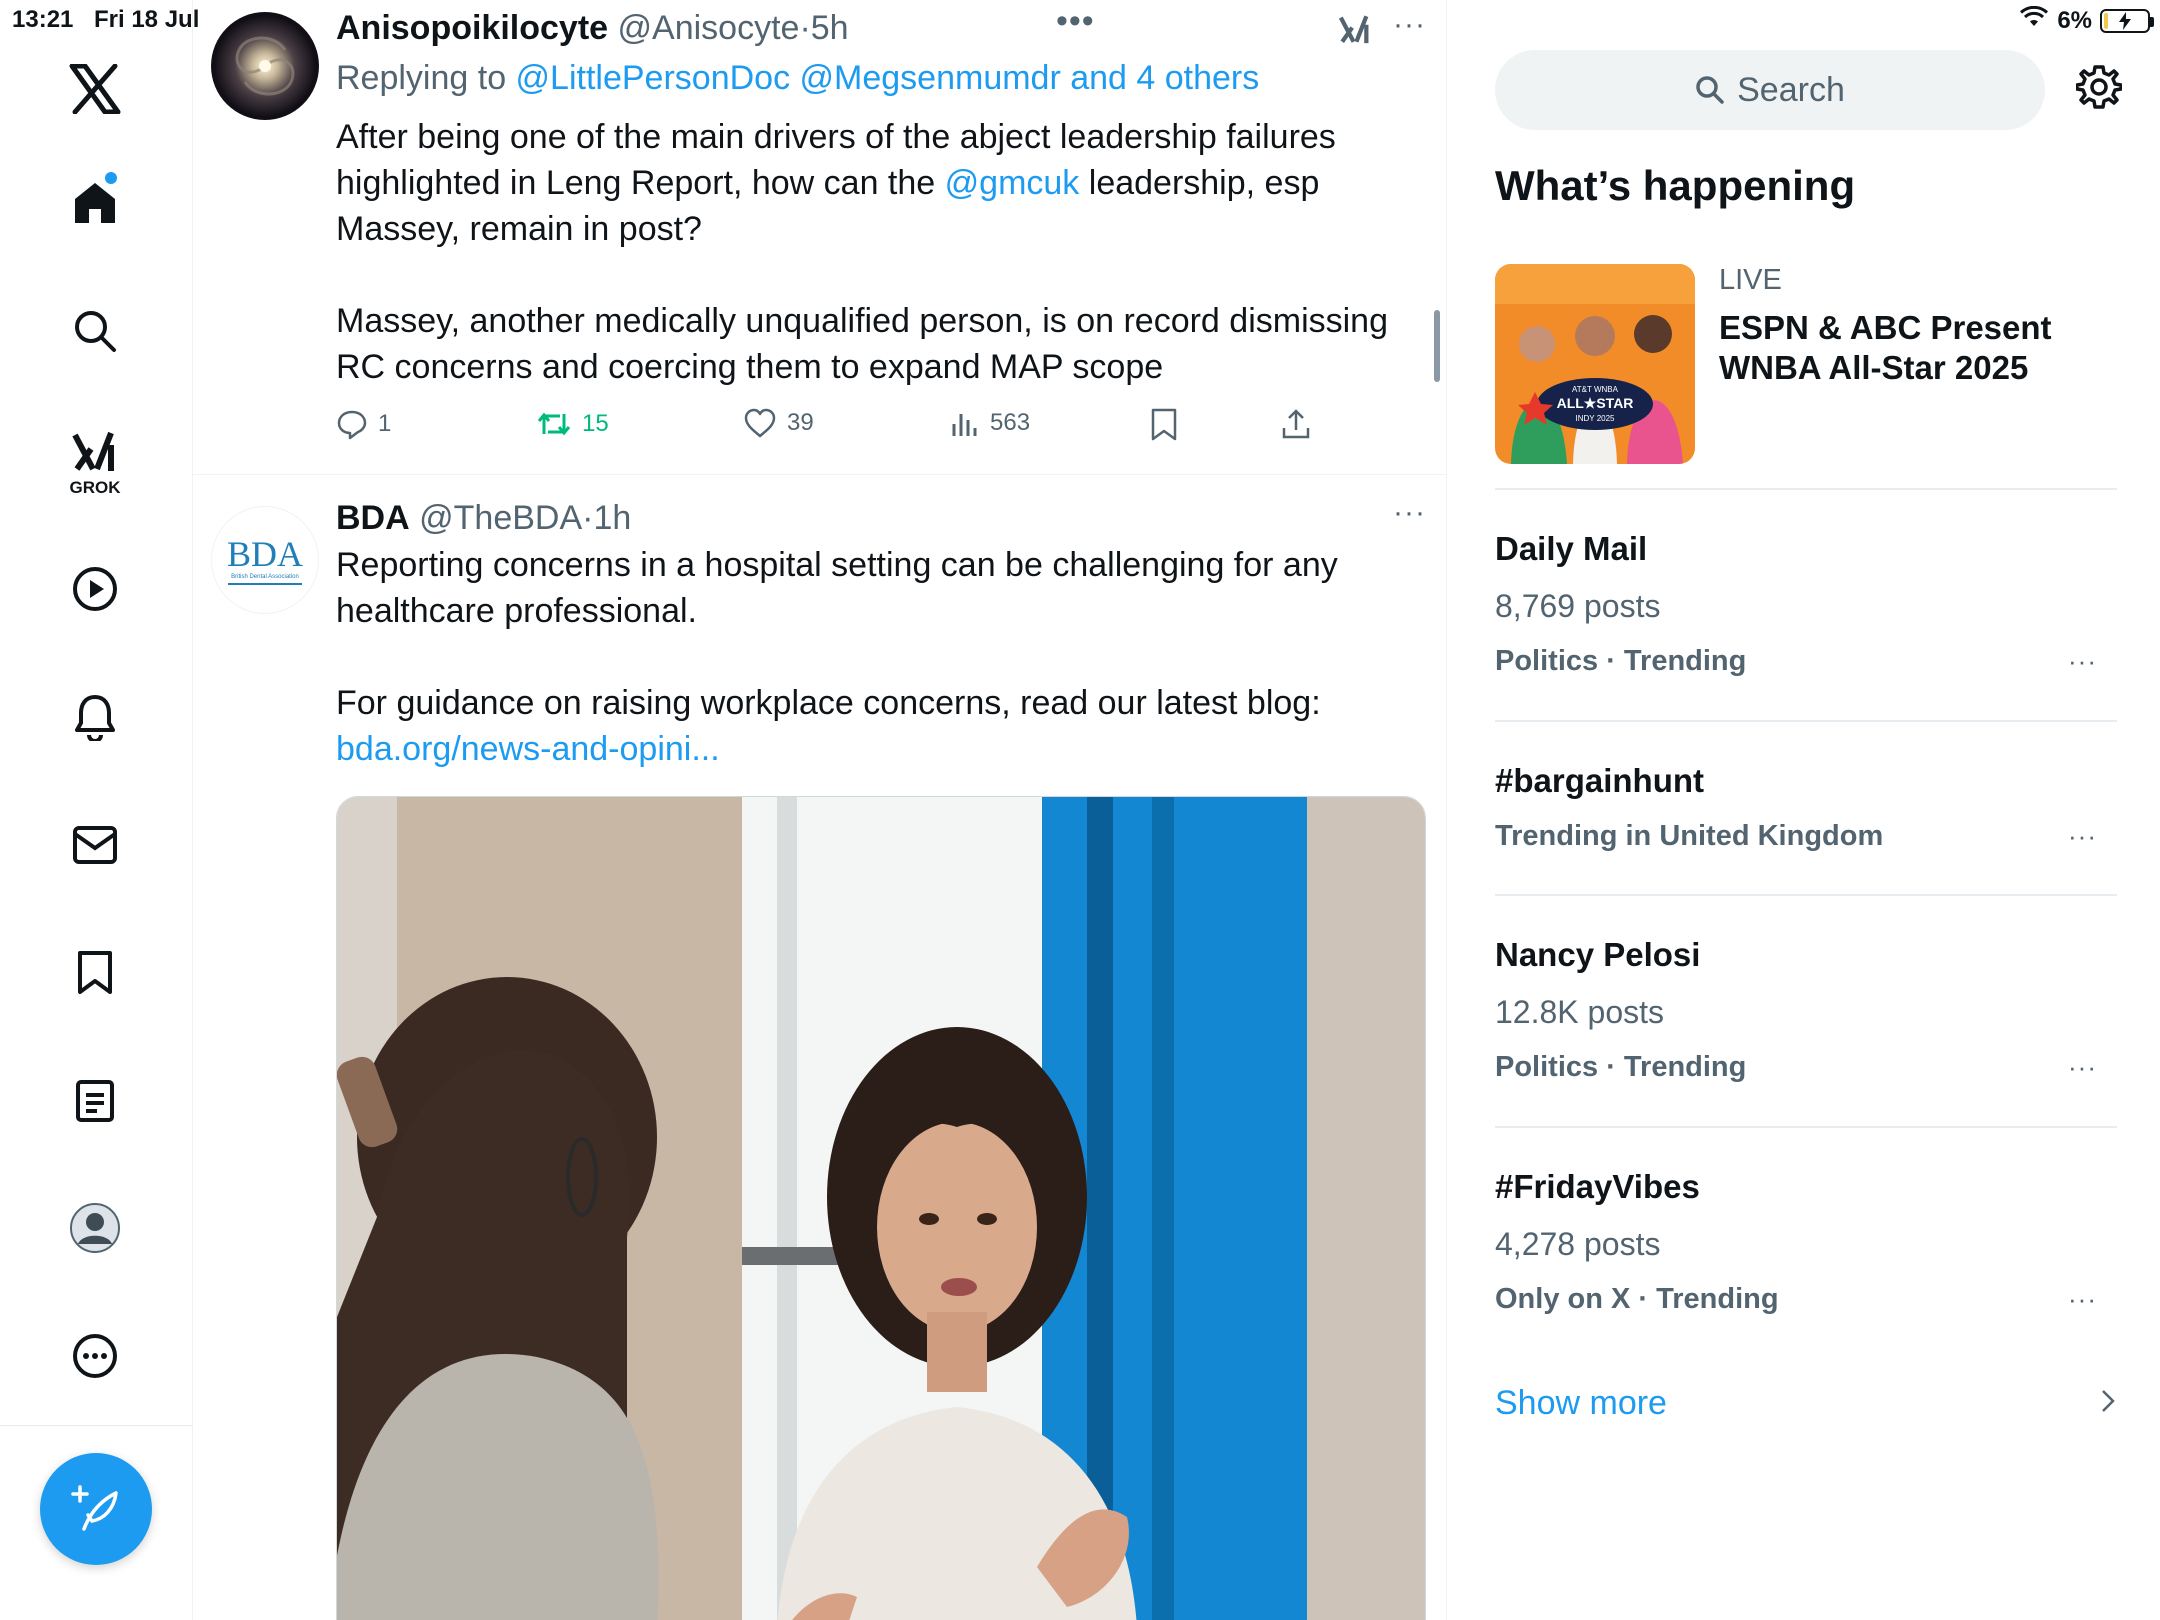 This screenshot has width=2160, height=1620. I want to click on live-event-title: ESPN & ABC Present WNBA All-Star 2025, so click(1919, 348).